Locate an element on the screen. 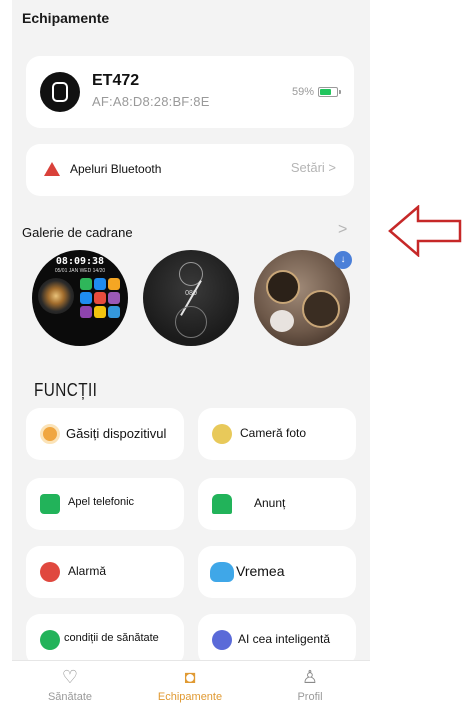 Image resolution: width=462 pixels, height=712 pixels. bluetooth-settings-link: Setări > is located at coordinates (313, 167).